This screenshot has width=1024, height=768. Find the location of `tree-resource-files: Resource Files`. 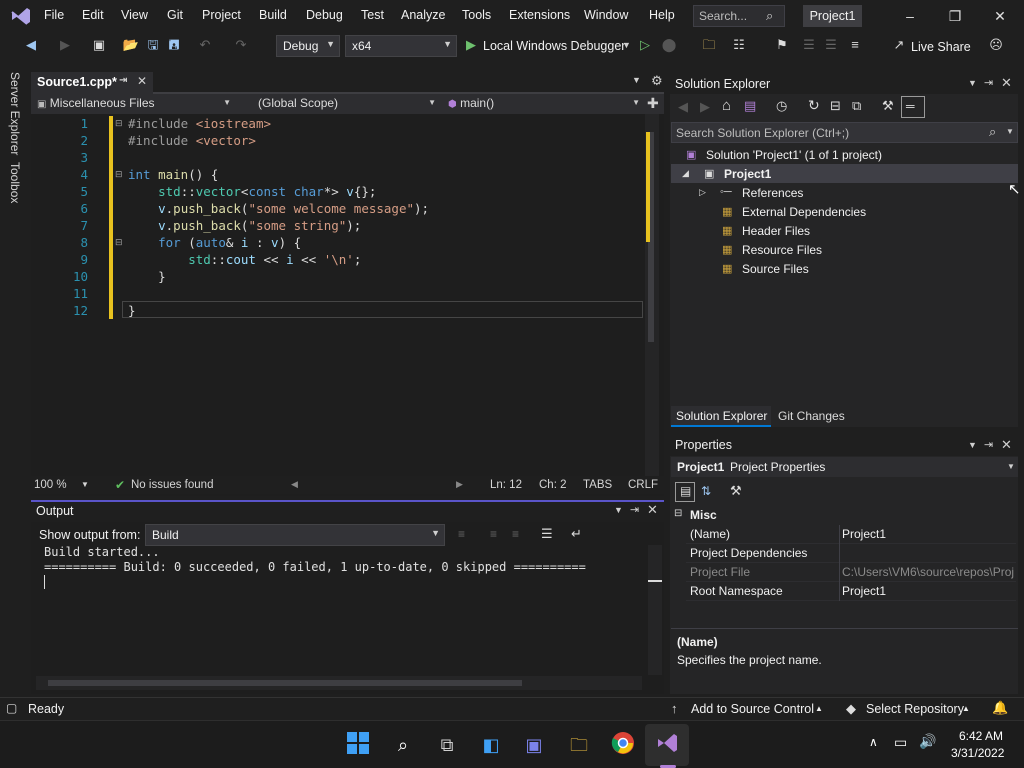

tree-resource-files: Resource Files is located at coordinates (782, 250).